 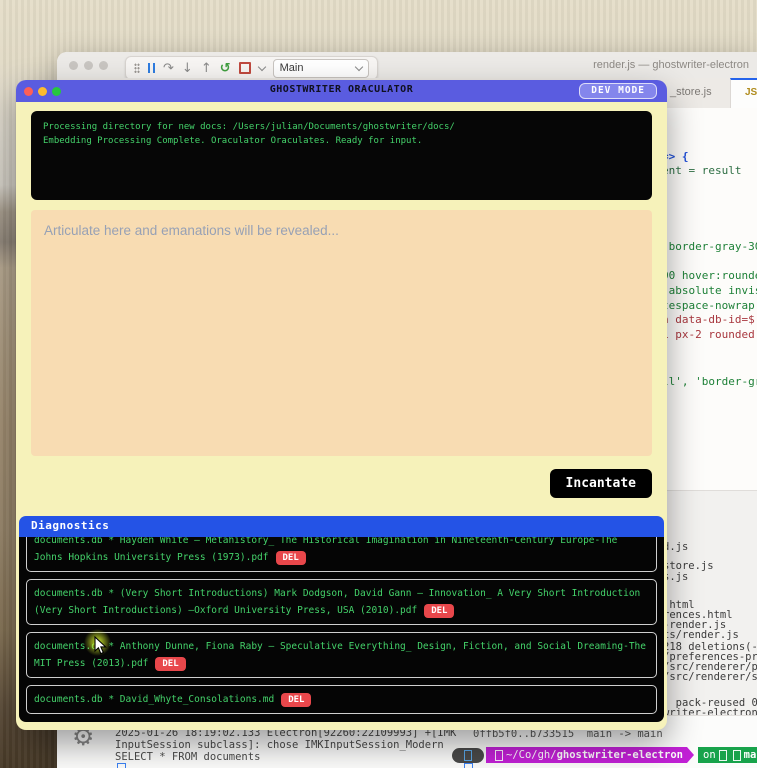 What do you see at coordinates (702, 170) in the screenshot?
I see `code-line: ent = result` at bounding box center [702, 170].